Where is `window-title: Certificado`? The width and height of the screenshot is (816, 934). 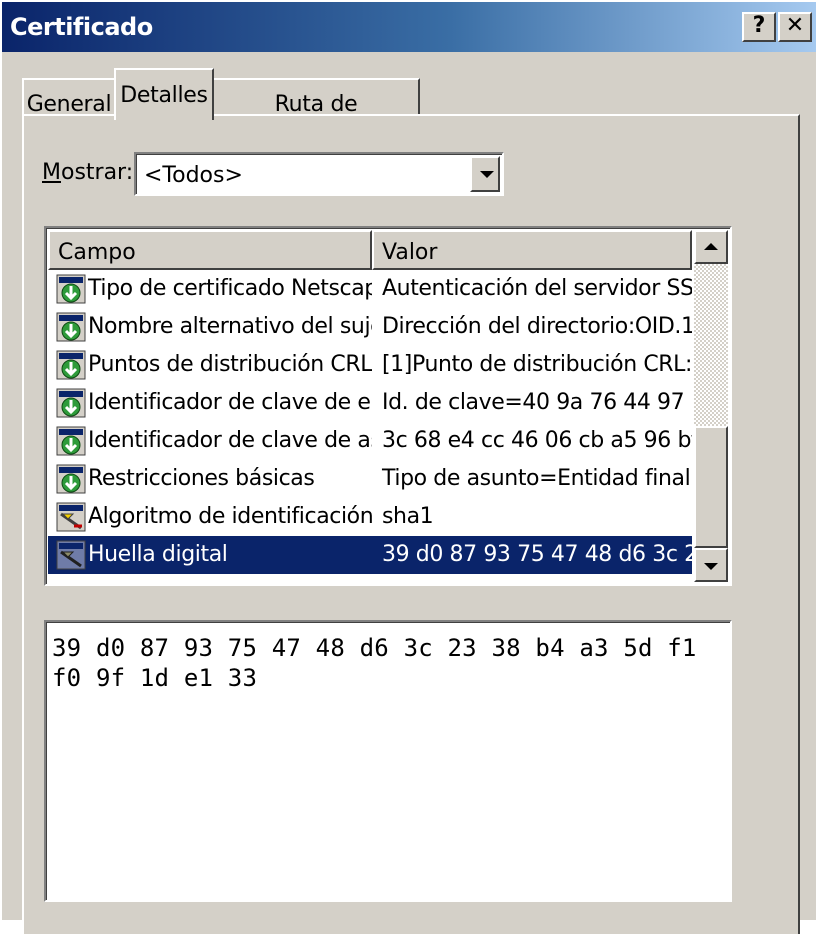 window-title: Certificado is located at coordinates (81, 27).